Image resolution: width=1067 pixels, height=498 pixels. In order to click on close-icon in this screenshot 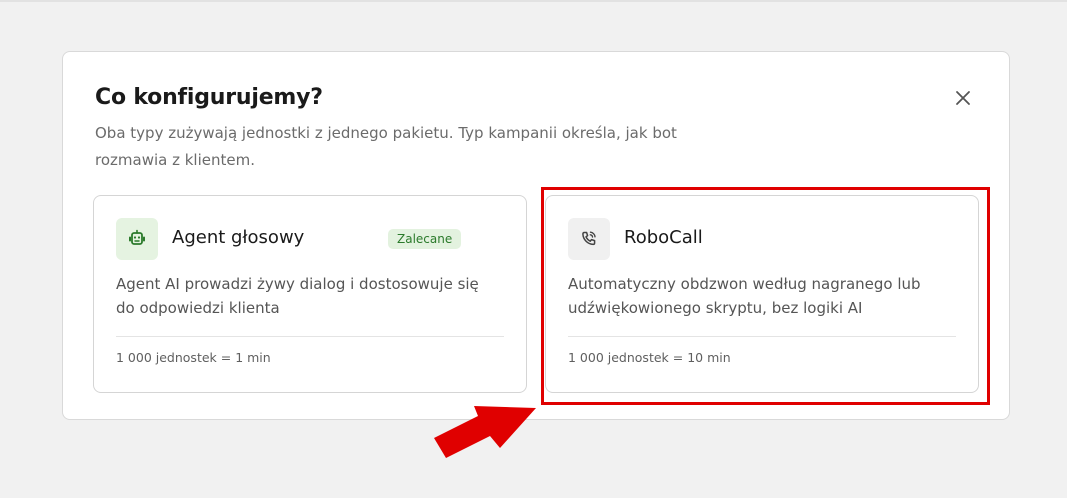, I will do `click(963, 98)`.